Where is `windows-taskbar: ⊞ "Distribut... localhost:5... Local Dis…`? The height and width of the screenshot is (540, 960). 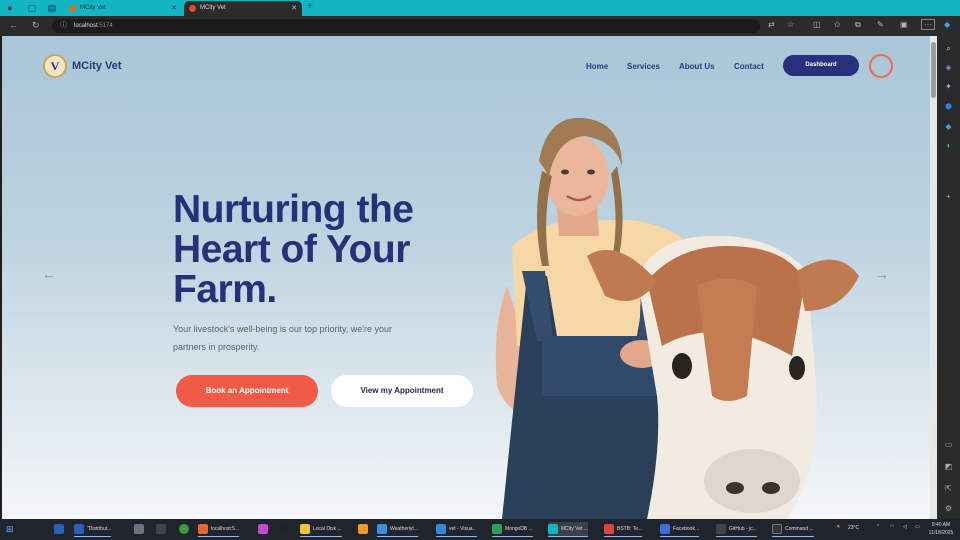 windows-taskbar: ⊞ "Distribut... localhost:5... Local Dis… is located at coordinates (480, 529).